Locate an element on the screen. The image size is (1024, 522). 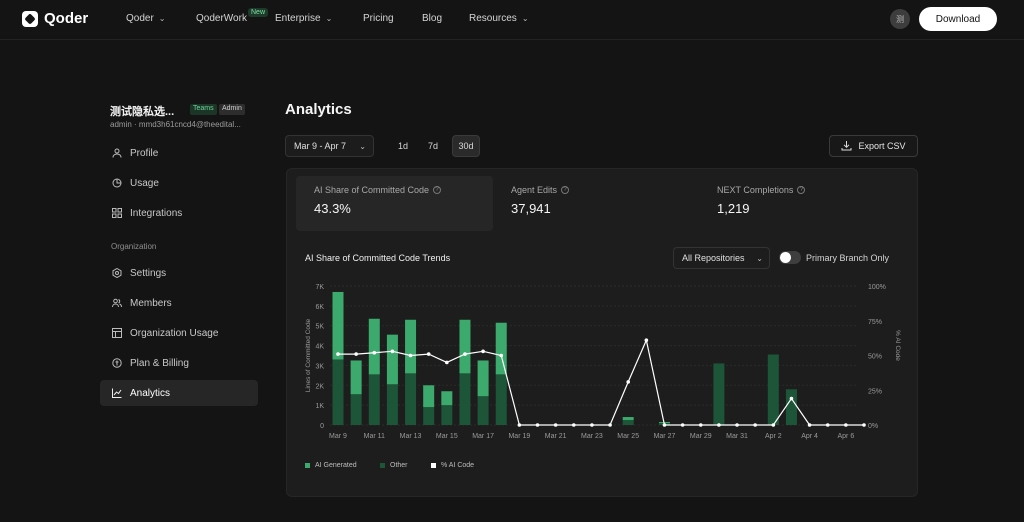
nav-item-qoderwork: QoderWork is located at coordinates (221, 18).